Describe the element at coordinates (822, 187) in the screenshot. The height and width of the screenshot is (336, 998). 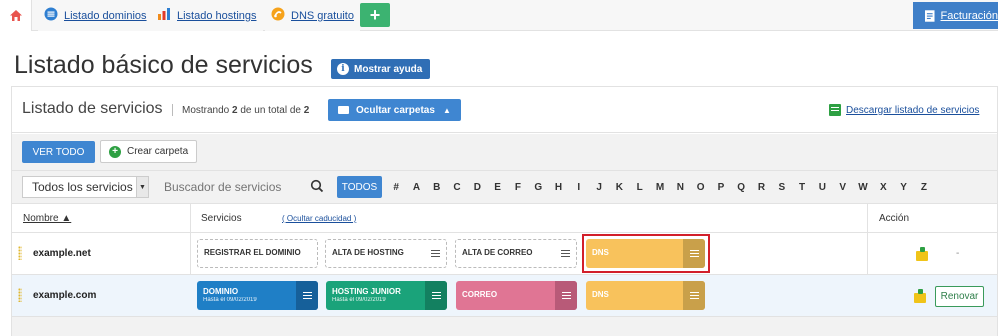
I see `letter-filter-u: U` at that location.